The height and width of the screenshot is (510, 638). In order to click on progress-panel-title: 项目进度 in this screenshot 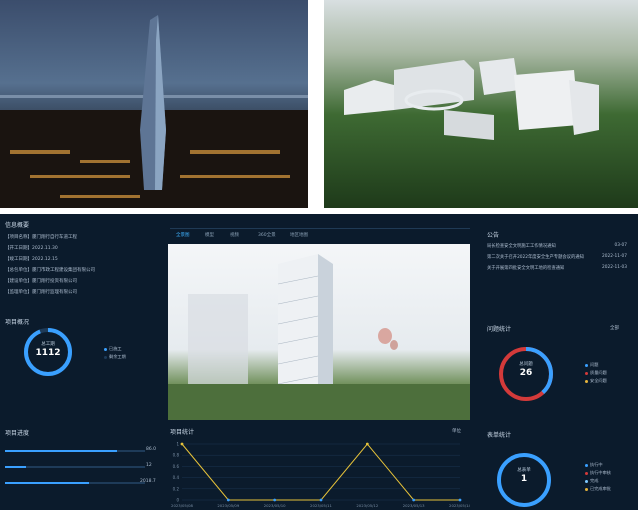, I will do `click(17, 433)`.